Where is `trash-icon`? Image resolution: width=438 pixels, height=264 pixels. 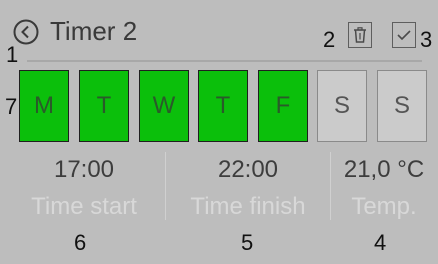
trash-icon is located at coordinates (360, 35).